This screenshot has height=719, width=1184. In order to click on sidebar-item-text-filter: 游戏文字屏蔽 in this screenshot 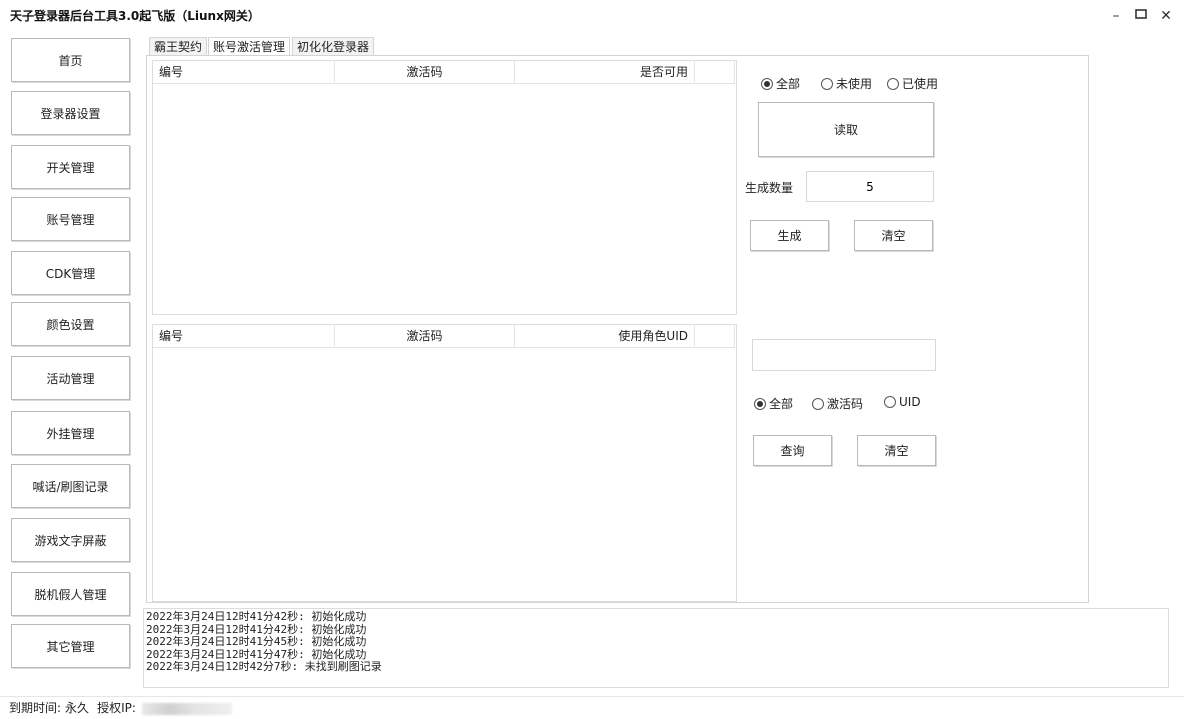, I will do `click(70, 540)`.